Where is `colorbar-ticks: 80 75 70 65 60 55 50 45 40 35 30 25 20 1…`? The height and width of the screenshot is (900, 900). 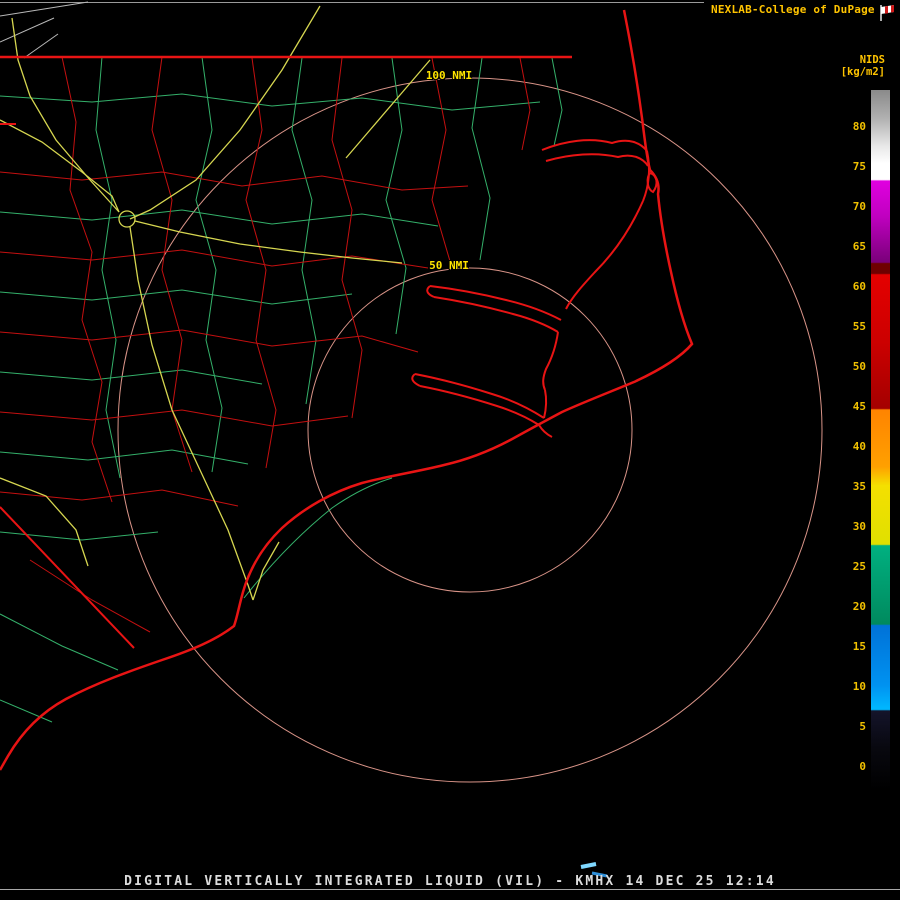 colorbar-ticks: 80 75 70 65 60 55 50 45 40 35 30 25 20 1… is located at coordinates (848, 400).